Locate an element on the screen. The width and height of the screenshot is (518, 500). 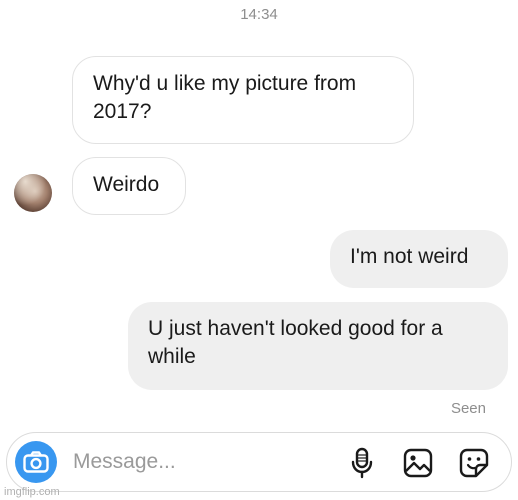
sticker-icon is located at coordinates (474, 463).